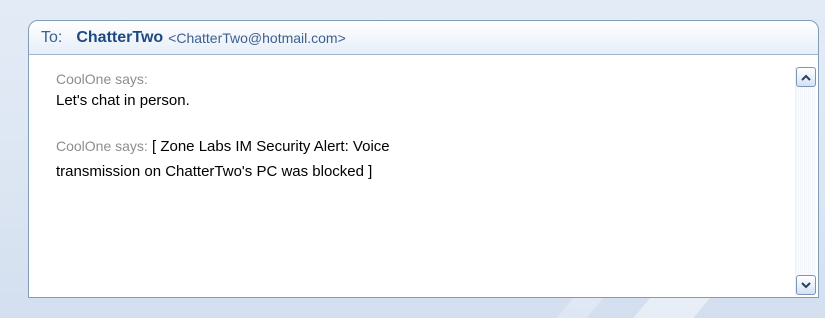 Image resolution: width=825 pixels, height=318 pixels. I want to click on message-text: Let's chat in person., so click(123, 100).